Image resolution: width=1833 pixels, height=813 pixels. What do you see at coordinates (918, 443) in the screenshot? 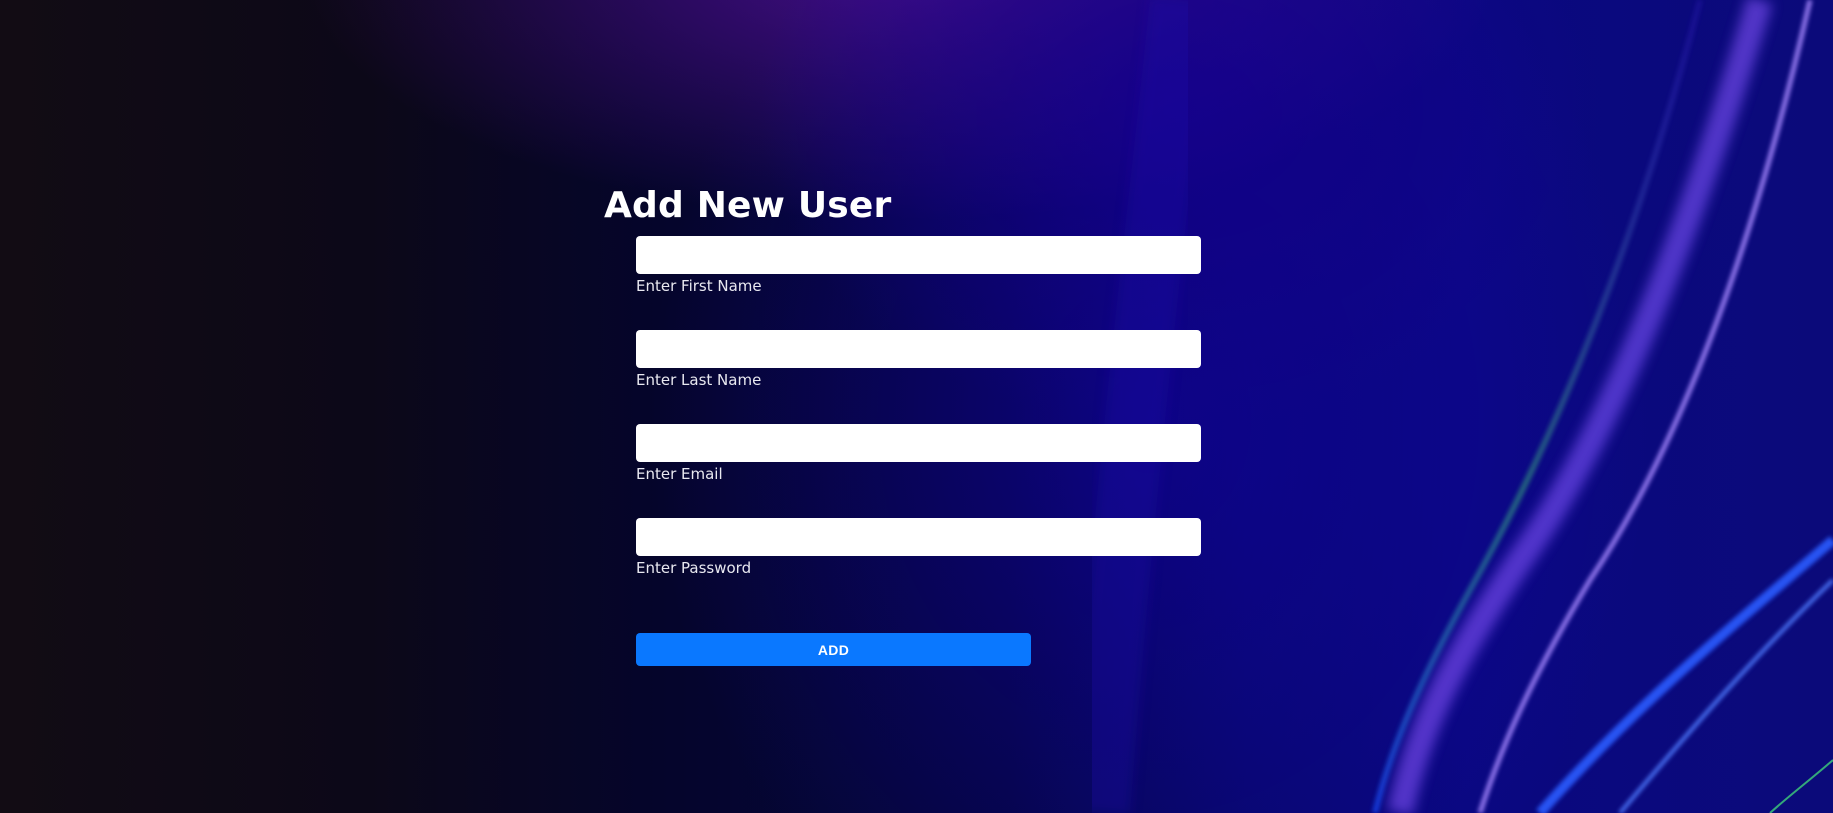
I see `email-input` at bounding box center [918, 443].